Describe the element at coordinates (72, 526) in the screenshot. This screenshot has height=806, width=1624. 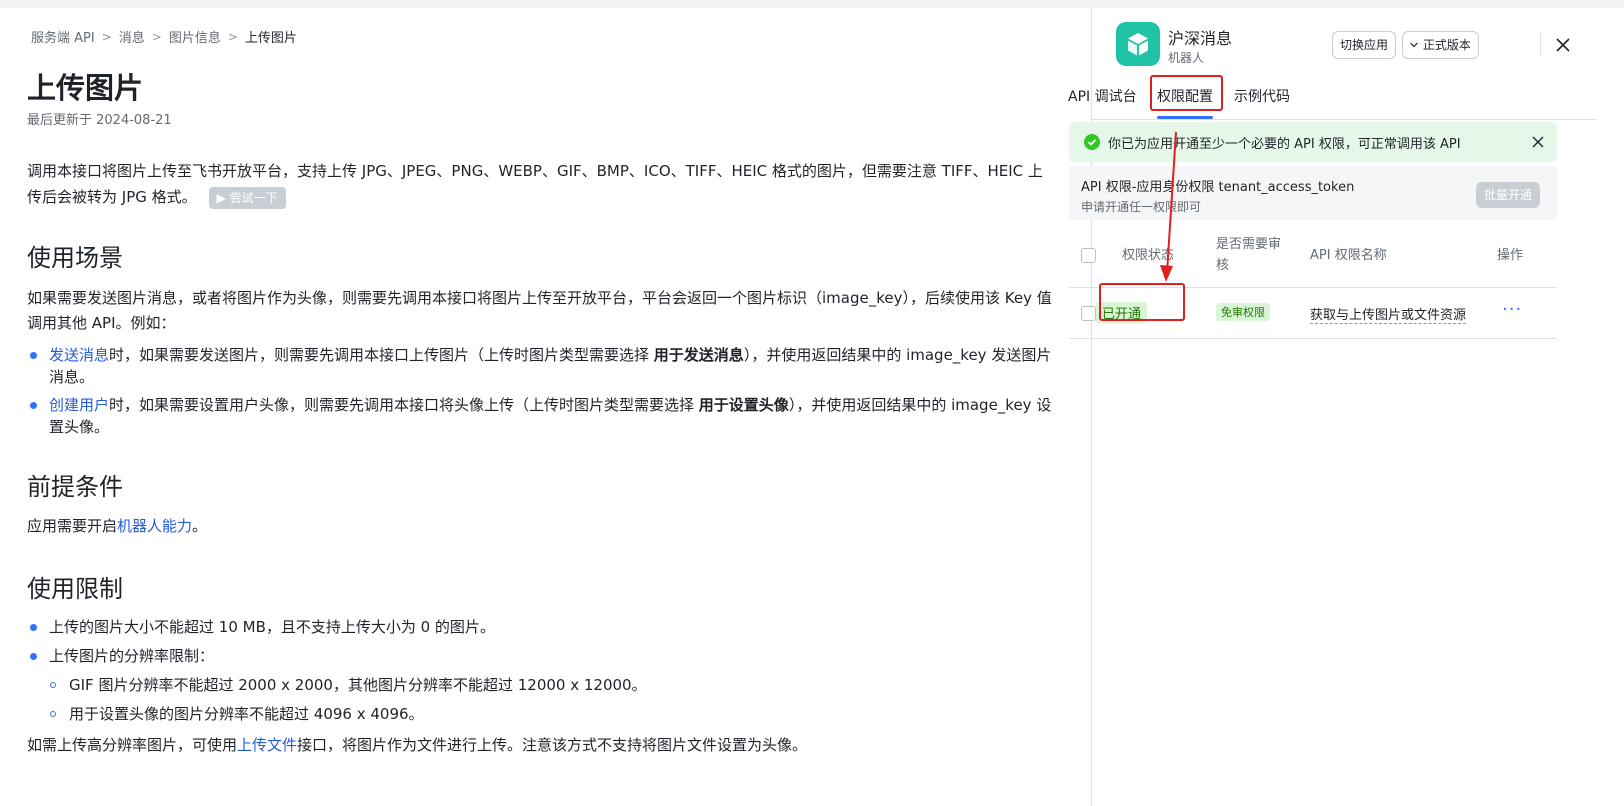
I see `prereq-text: 应用需要开启` at that location.